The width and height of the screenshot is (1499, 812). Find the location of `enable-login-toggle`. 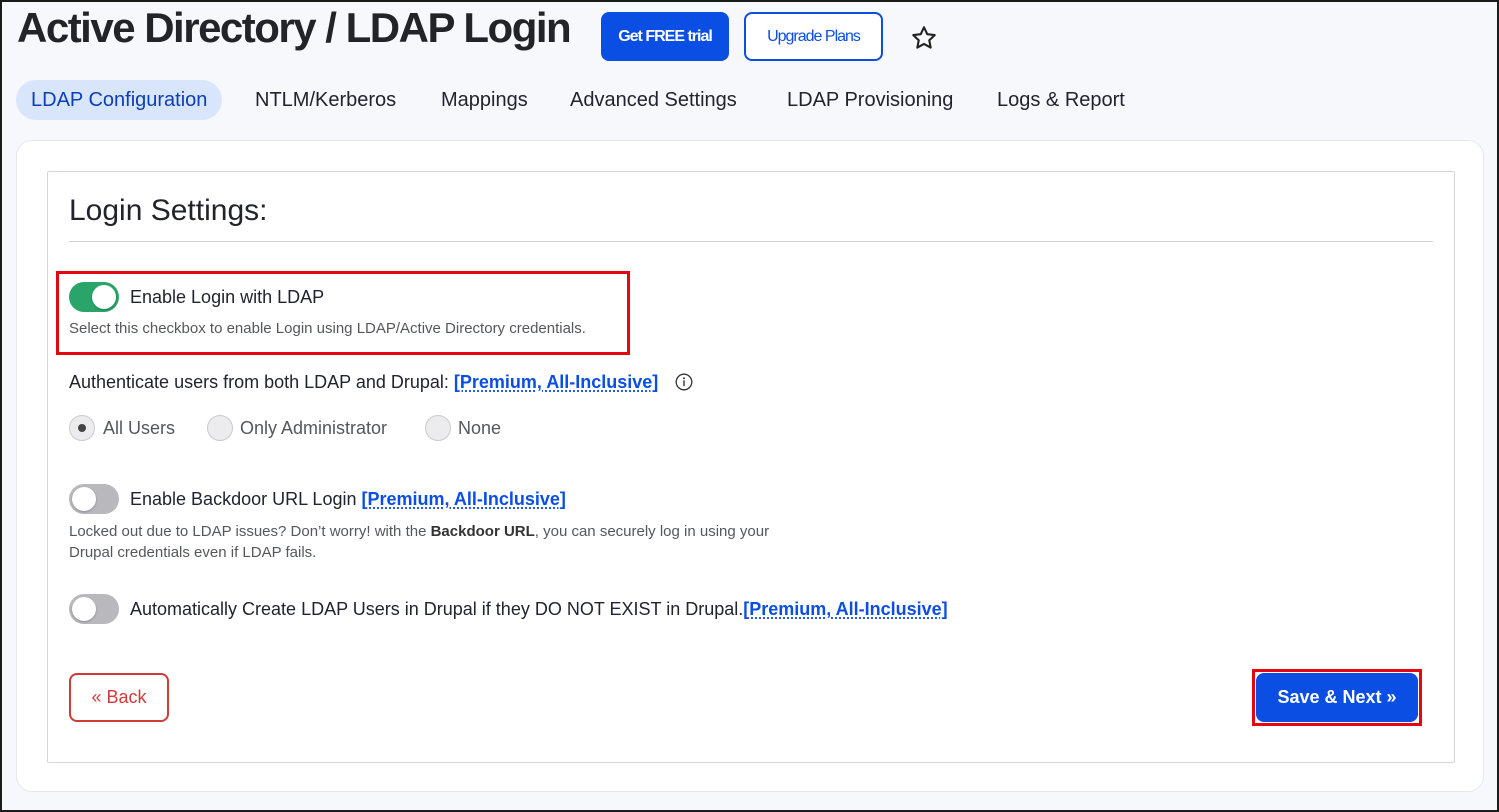

enable-login-toggle is located at coordinates (94, 297).